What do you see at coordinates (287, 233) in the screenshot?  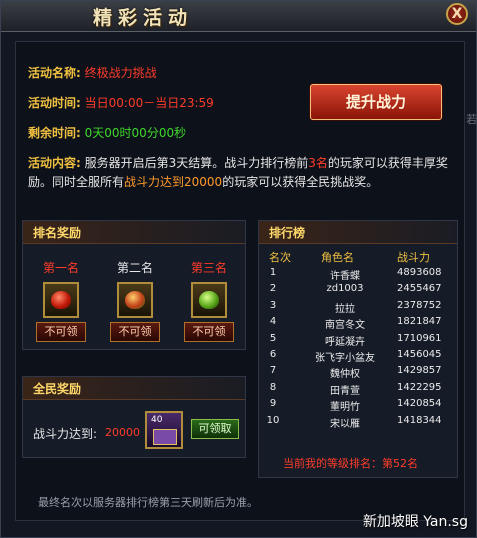 I see `leaderboard-title: 排行榜` at bounding box center [287, 233].